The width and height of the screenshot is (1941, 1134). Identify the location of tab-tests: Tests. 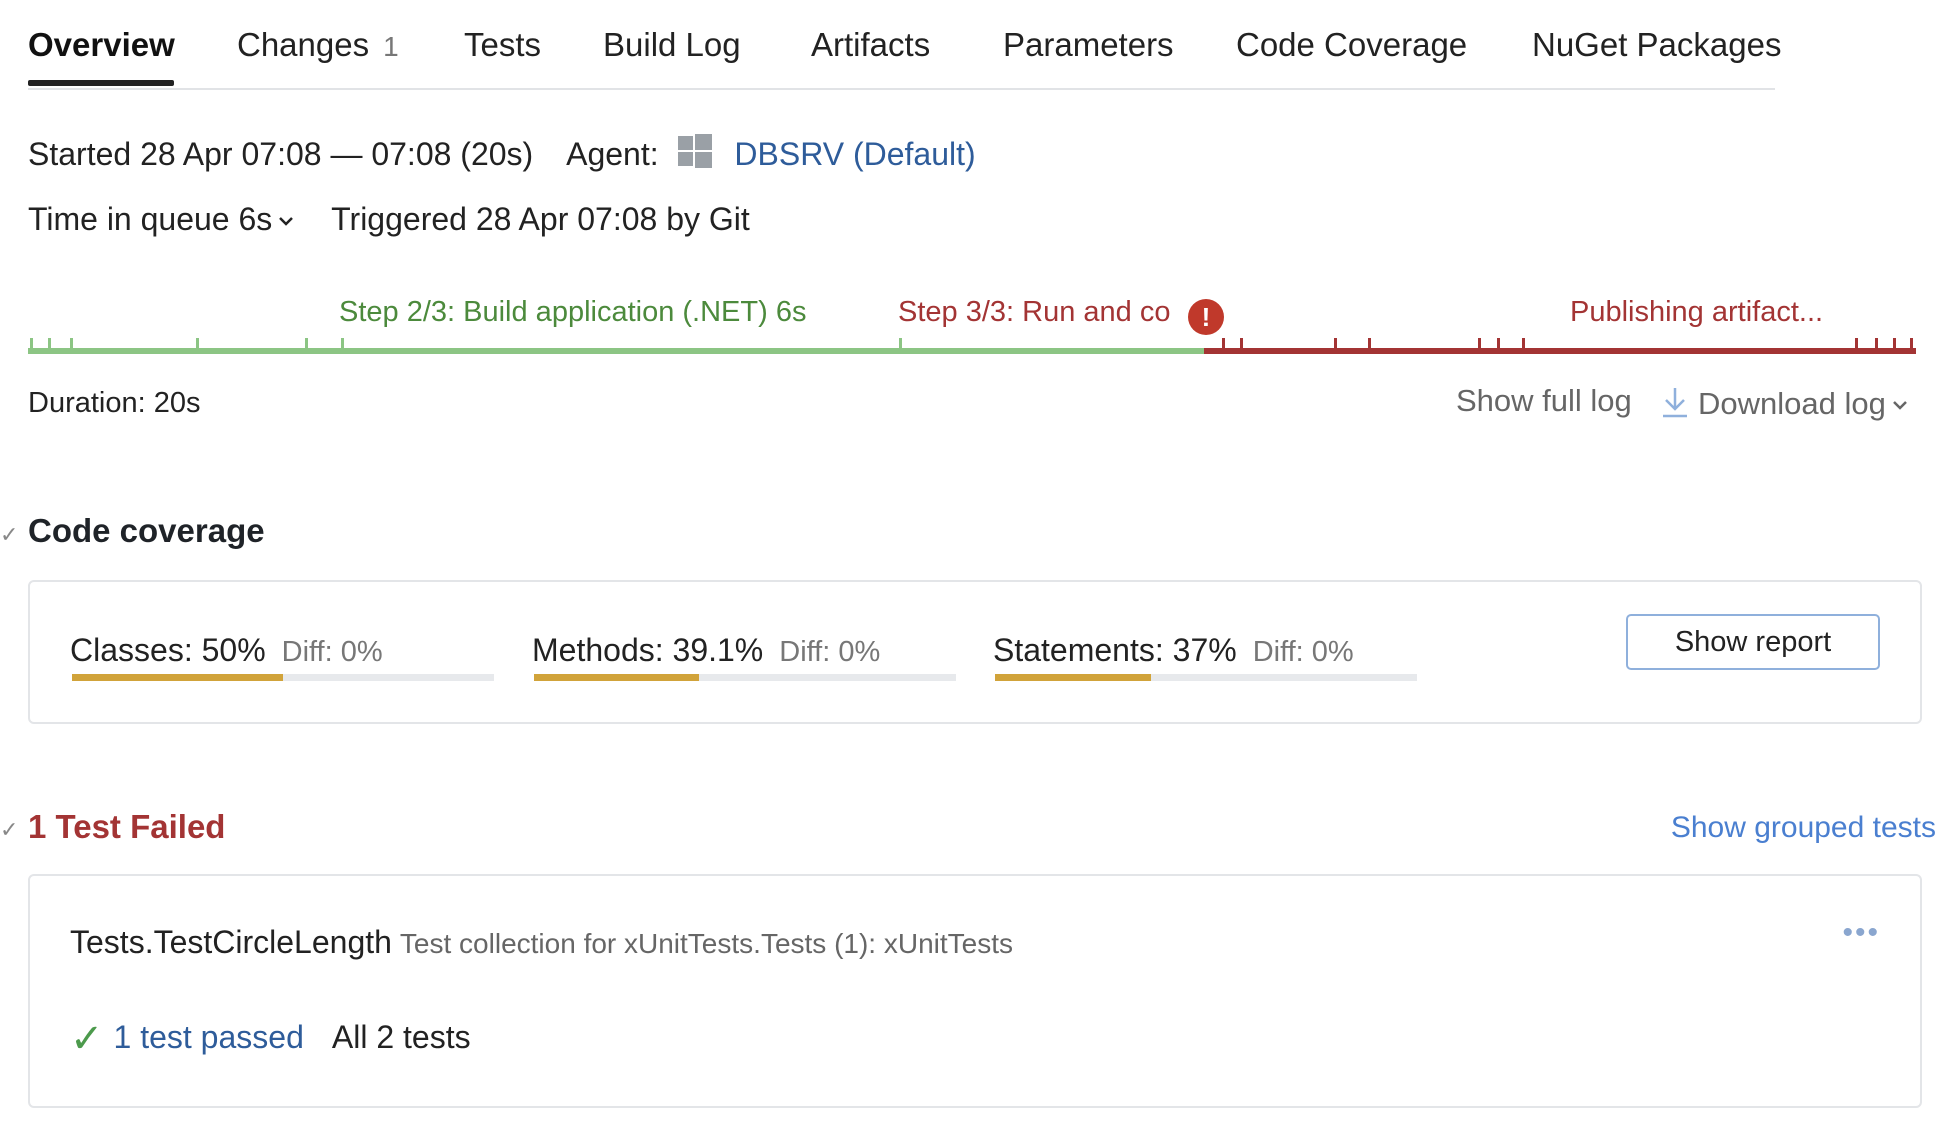
(502, 45).